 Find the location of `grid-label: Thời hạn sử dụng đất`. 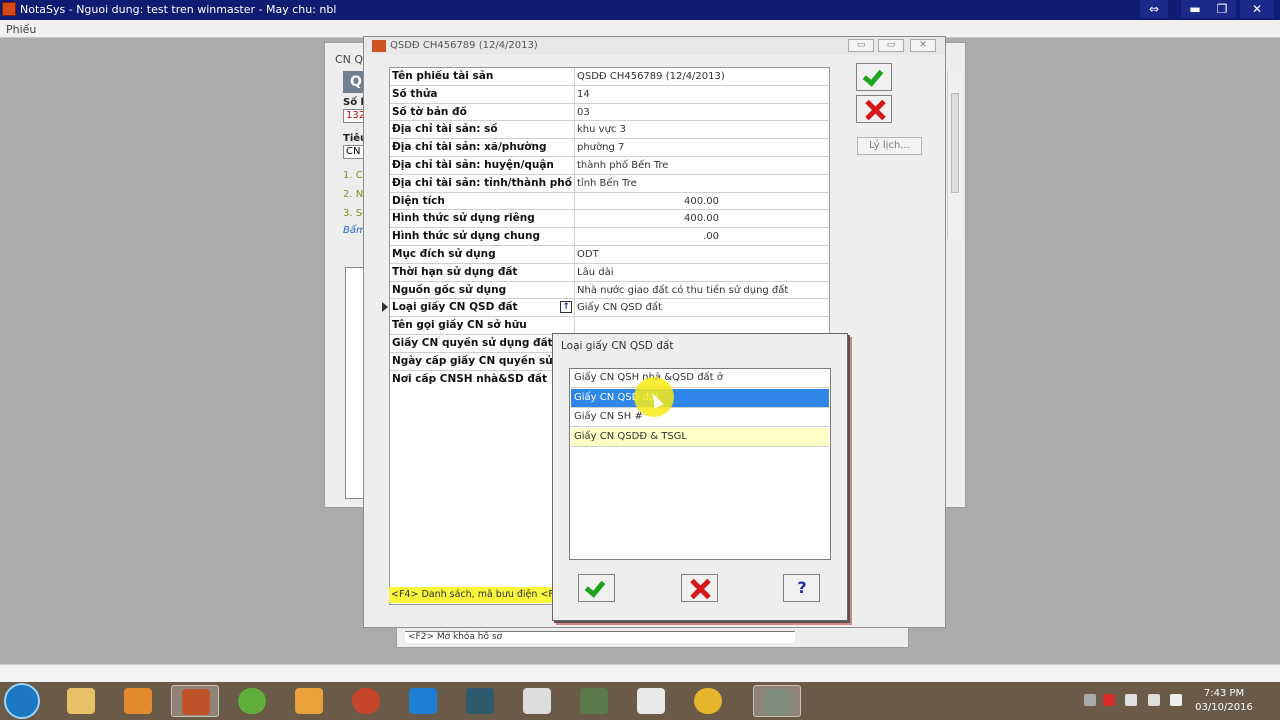

grid-label: Thời hạn sử dụng đất is located at coordinates (455, 271).